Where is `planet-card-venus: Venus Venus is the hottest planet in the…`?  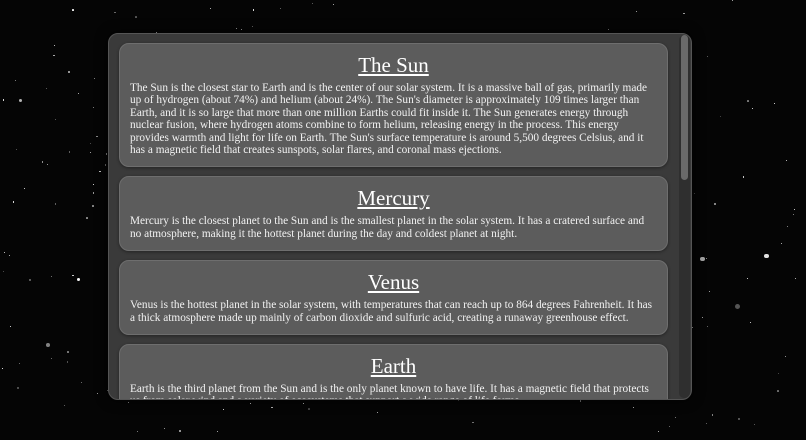 planet-card-venus: Venus Venus is the hottest planet in the… is located at coordinates (393, 298).